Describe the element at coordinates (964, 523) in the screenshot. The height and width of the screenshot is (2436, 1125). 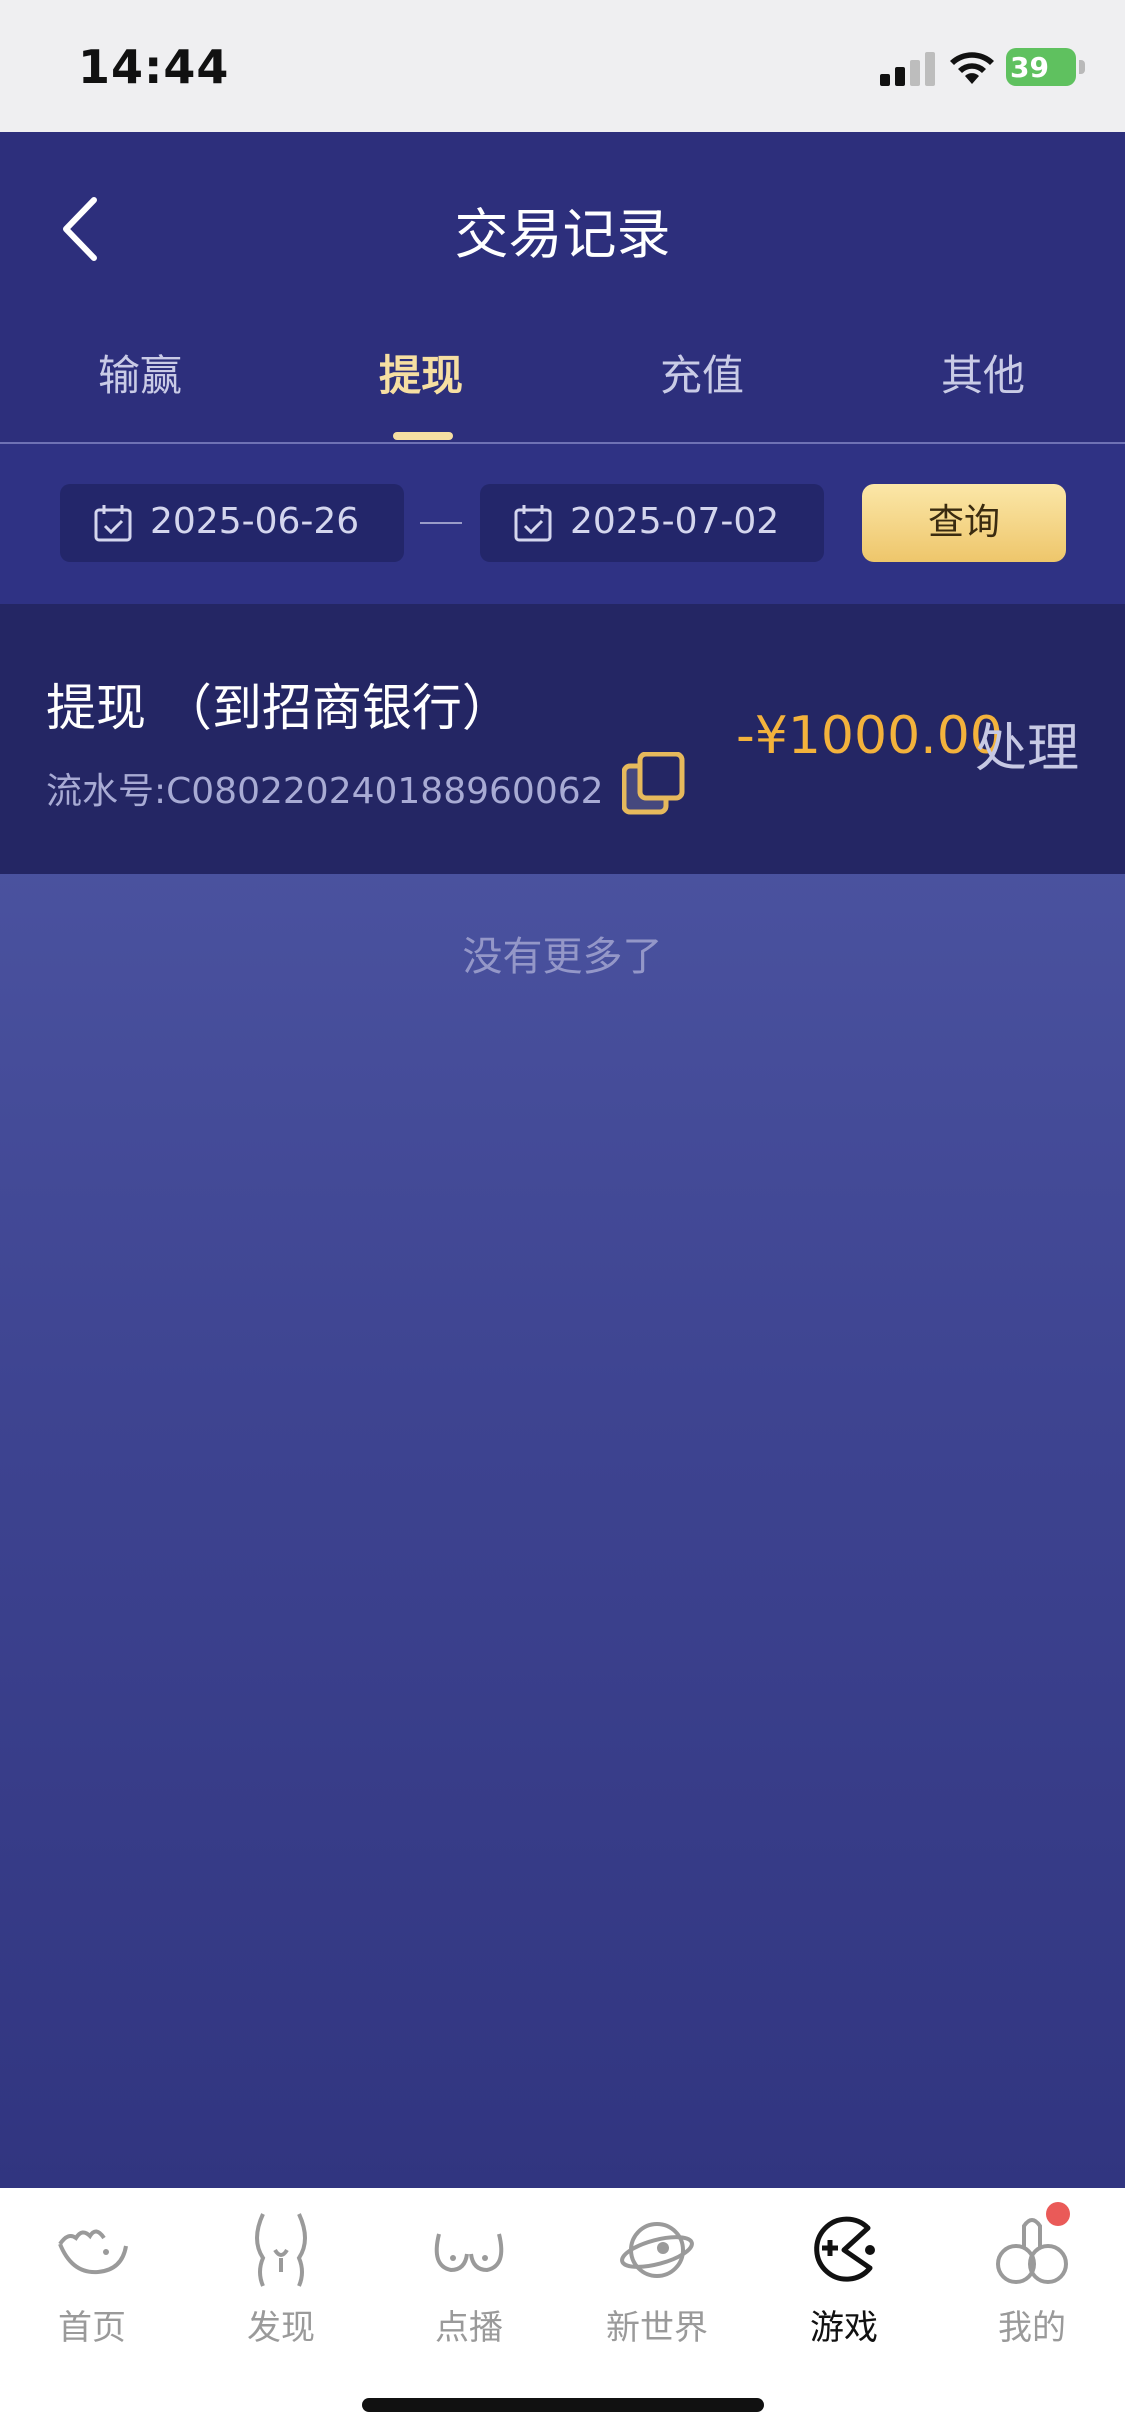
I see `query-button: 查询` at that location.